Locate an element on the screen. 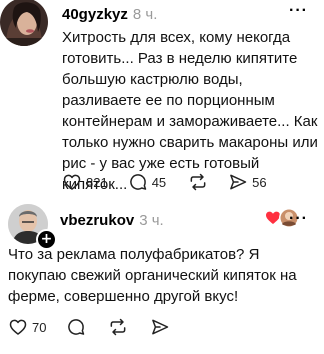 The image size is (324, 354). comment-button: 45 is located at coordinates (147, 182).